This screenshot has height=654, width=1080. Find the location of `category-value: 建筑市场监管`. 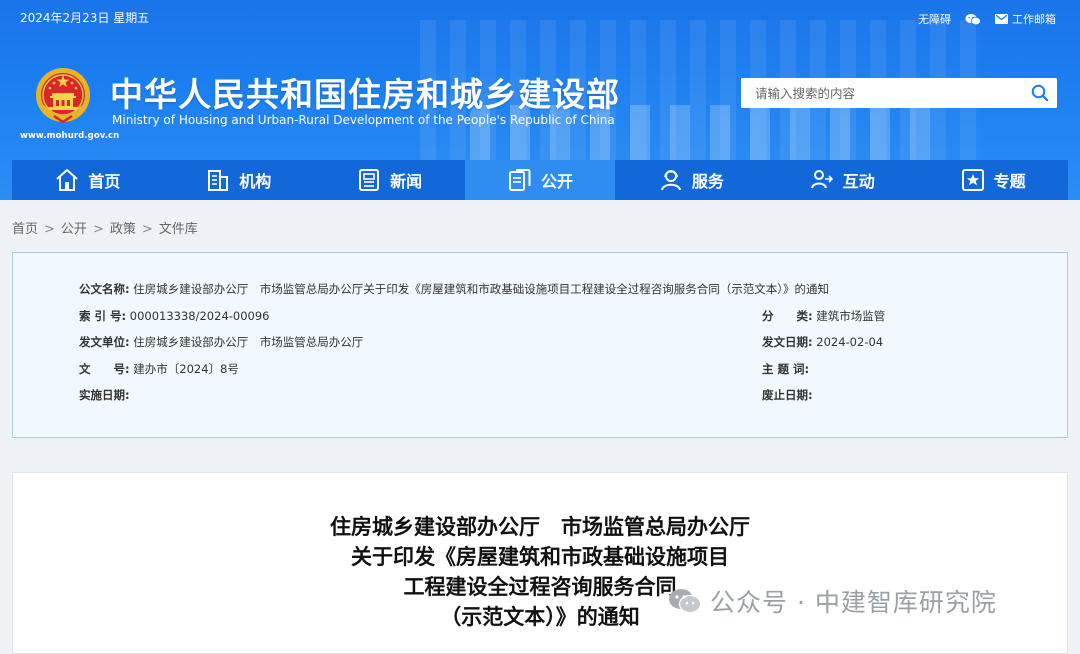

category-value: 建筑市场监管 is located at coordinates (851, 316).